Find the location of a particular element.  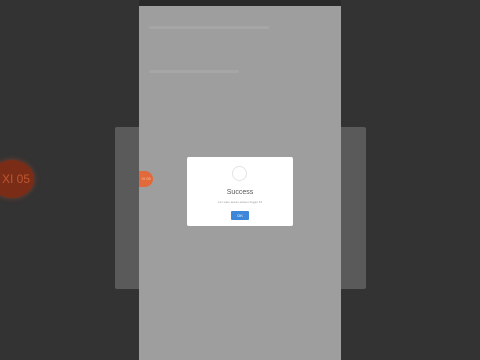

dialog-title: Success is located at coordinates (240, 192).